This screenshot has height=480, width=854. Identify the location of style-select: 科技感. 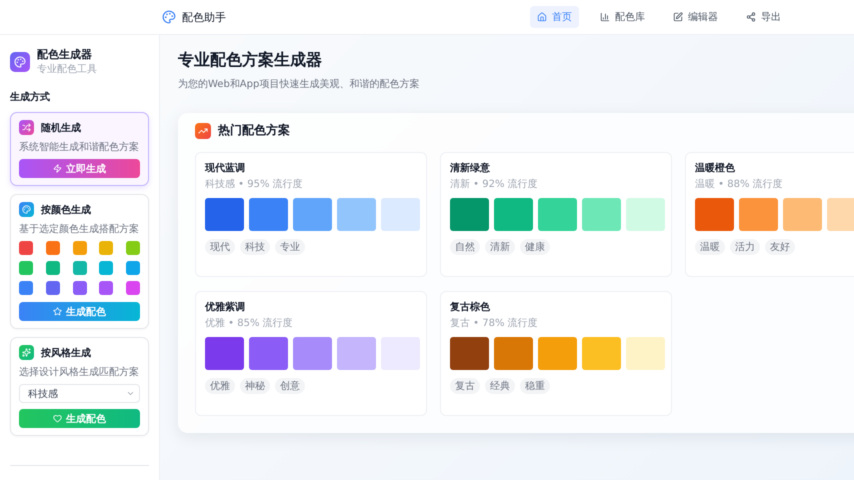
(79, 393).